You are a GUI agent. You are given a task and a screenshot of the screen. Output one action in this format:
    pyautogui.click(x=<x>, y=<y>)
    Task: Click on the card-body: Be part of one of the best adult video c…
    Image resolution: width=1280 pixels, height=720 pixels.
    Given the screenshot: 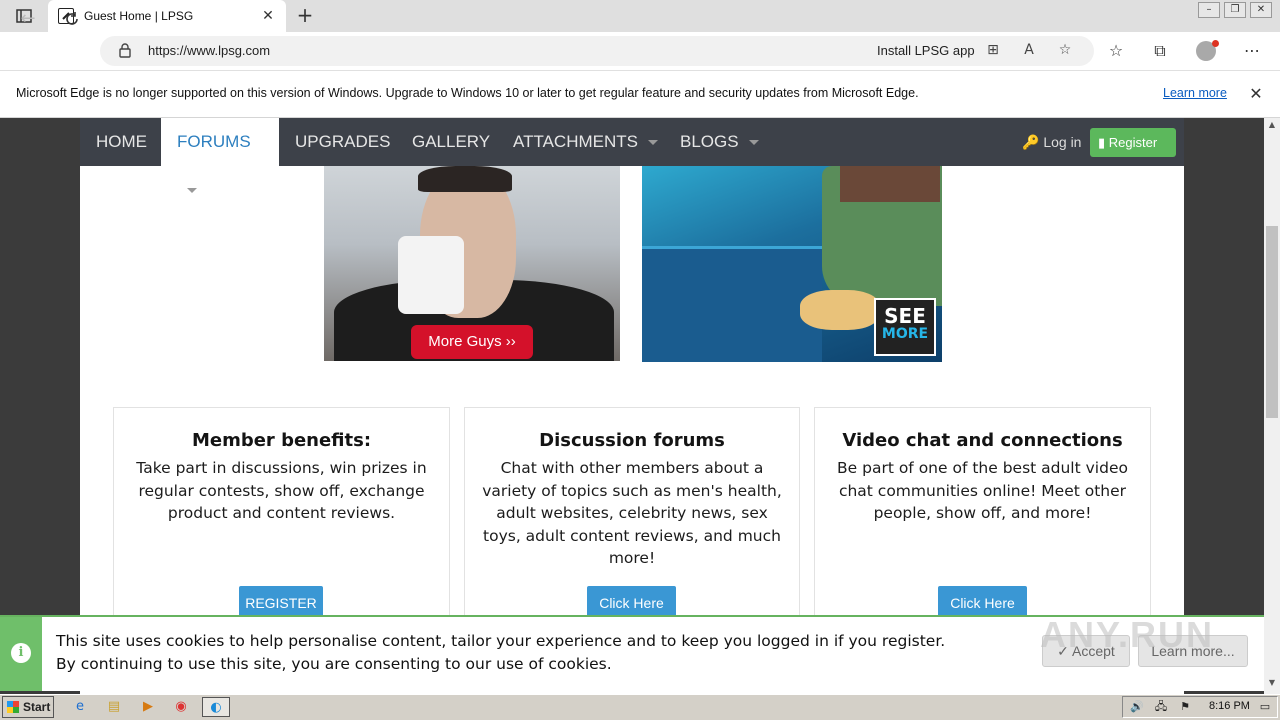 What is the action you would take?
    pyautogui.click(x=982, y=490)
    